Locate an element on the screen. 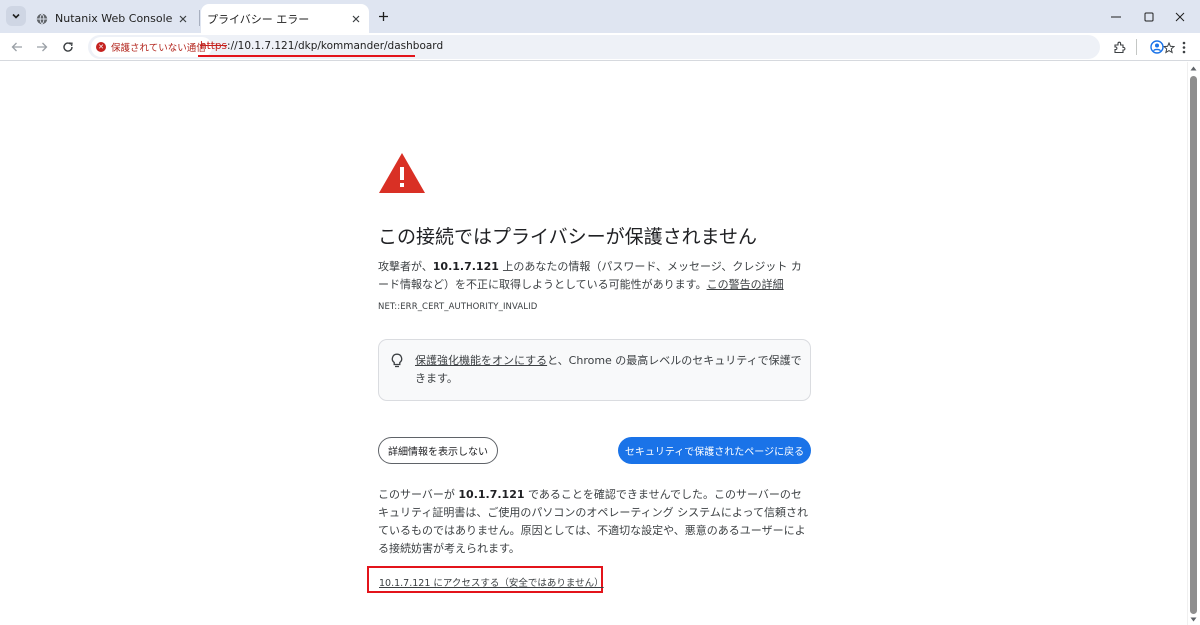  back-to-safety-button: セキュリティで保護されたページに戻る is located at coordinates (714, 450).